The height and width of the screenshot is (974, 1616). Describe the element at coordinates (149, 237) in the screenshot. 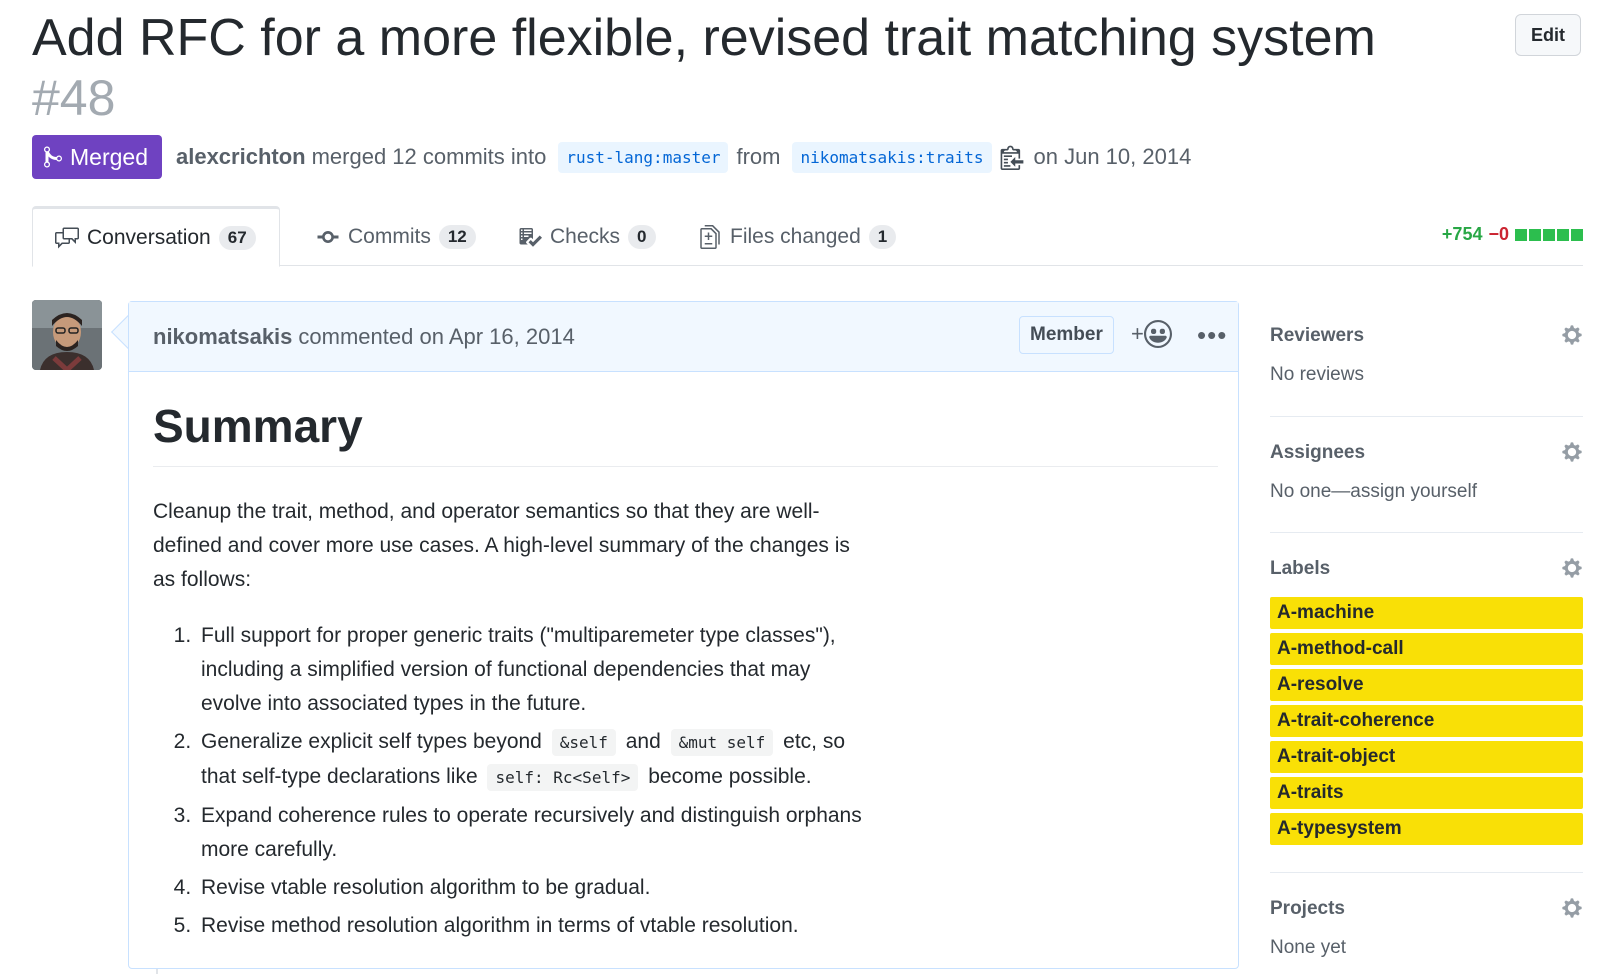

I see `tab-label: Conversation` at that location.